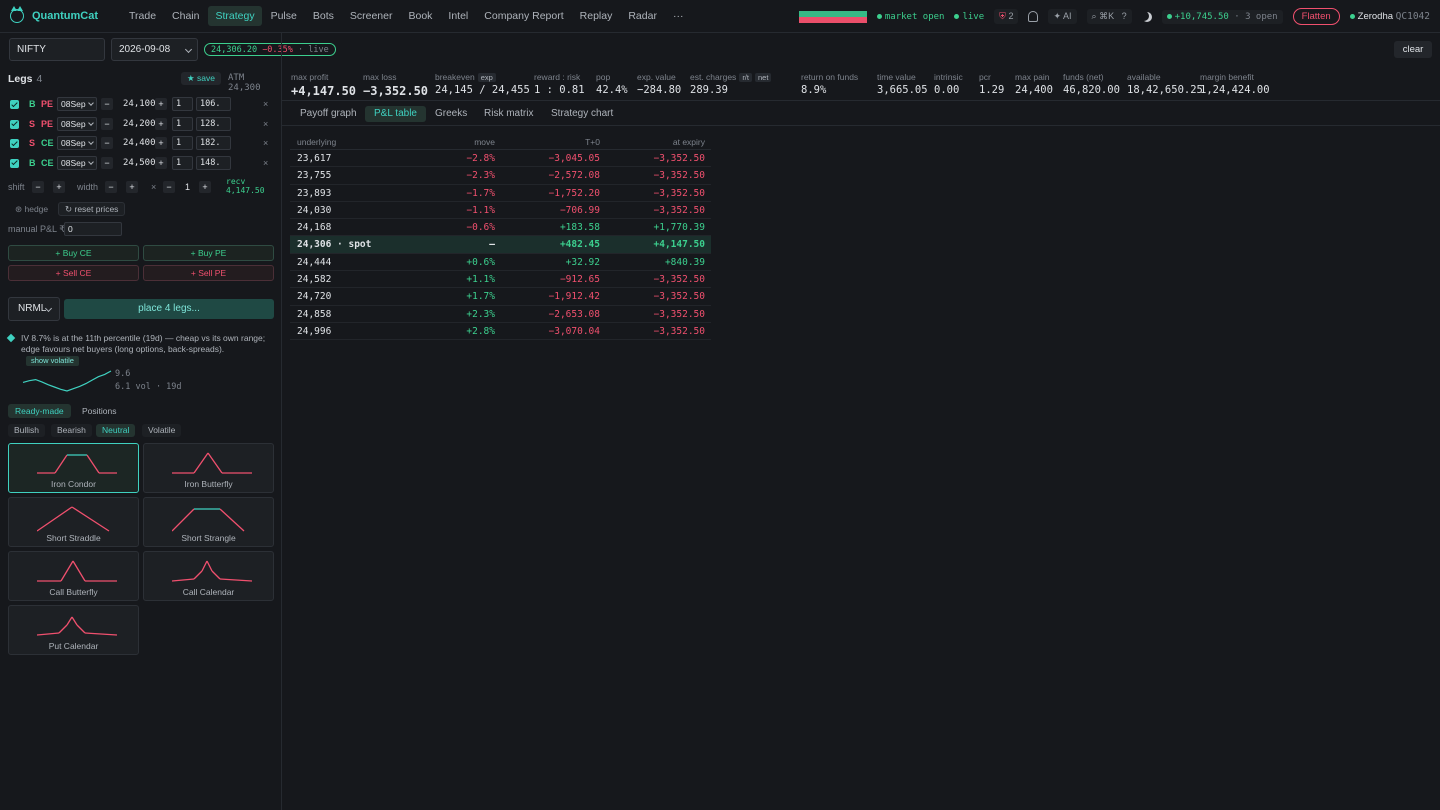 Image resolution: width=1440 pixels, height=810 pixels. What do you see at coordinates (235, 16) in the screenshot?
I see `nav-strategy: Strategy` at bounding box center [235, 16].